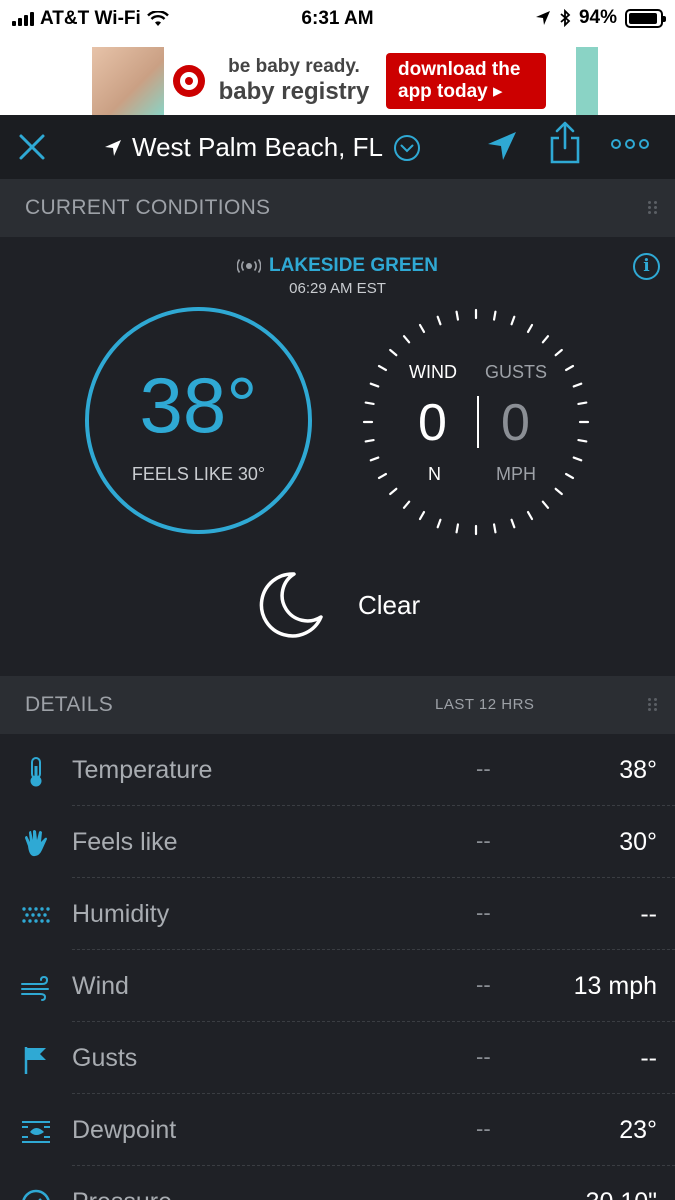  Describe the element at coordinates (466, 81) in the screenshot. I see `ad-cta-button: download the app today ▸` at that location.